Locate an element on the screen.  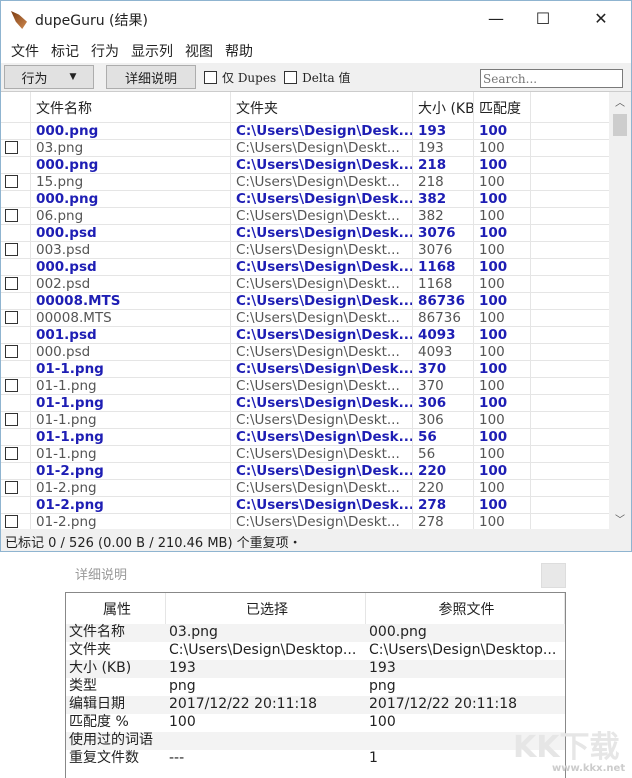
cell-filename: 003.psd is located at coordinates (131, 250).